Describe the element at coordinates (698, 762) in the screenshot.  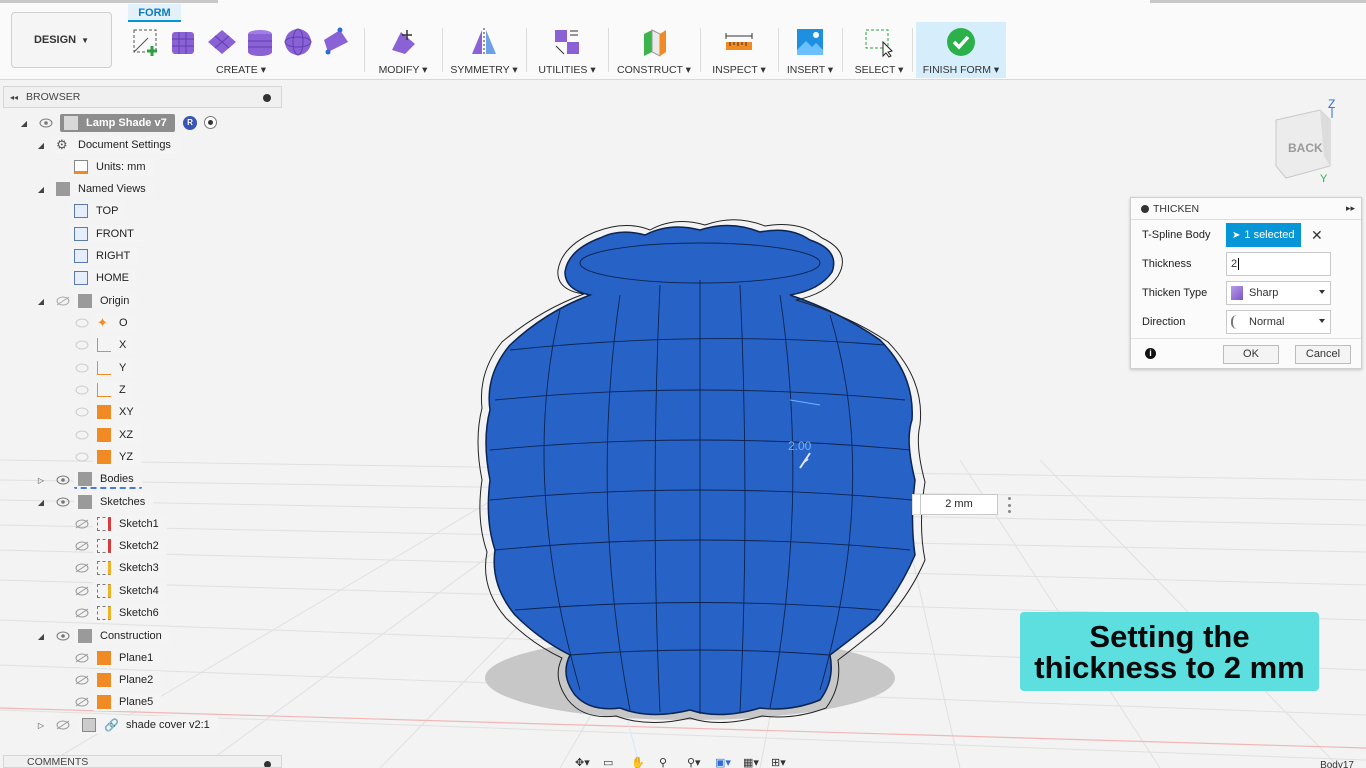
I see `fit-icon: ⚲▾` at that location.